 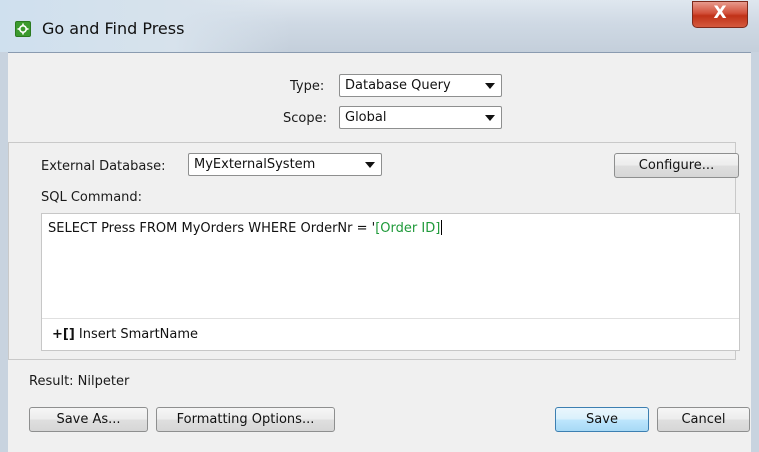 What do you see at coordinates (420, 117) in the screenshot?
I see `scope-dropdown: Global` at bounding box center [420, 117].